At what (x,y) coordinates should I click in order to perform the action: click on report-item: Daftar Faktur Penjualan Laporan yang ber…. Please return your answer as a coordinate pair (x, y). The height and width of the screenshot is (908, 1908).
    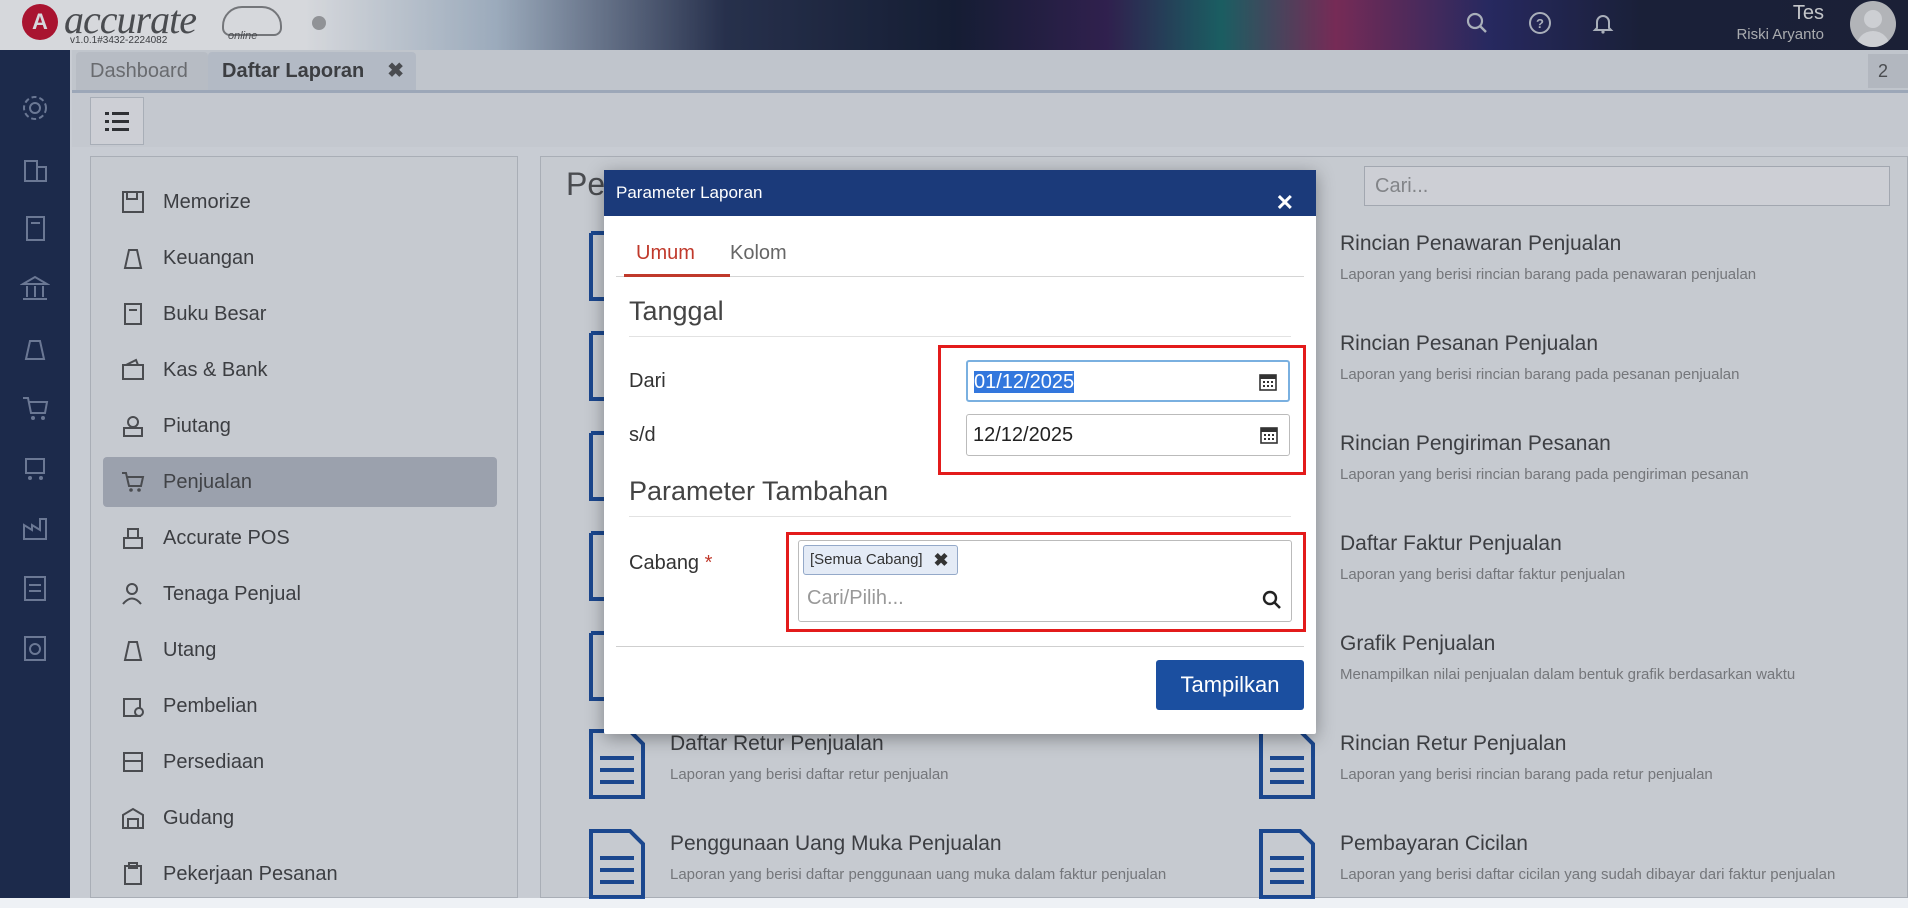
    Looking at the image, I should click on (1538, 568).